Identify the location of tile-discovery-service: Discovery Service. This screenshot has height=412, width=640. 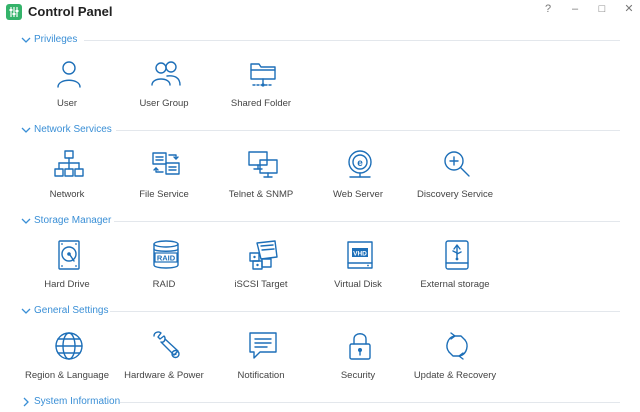
(455, 181).